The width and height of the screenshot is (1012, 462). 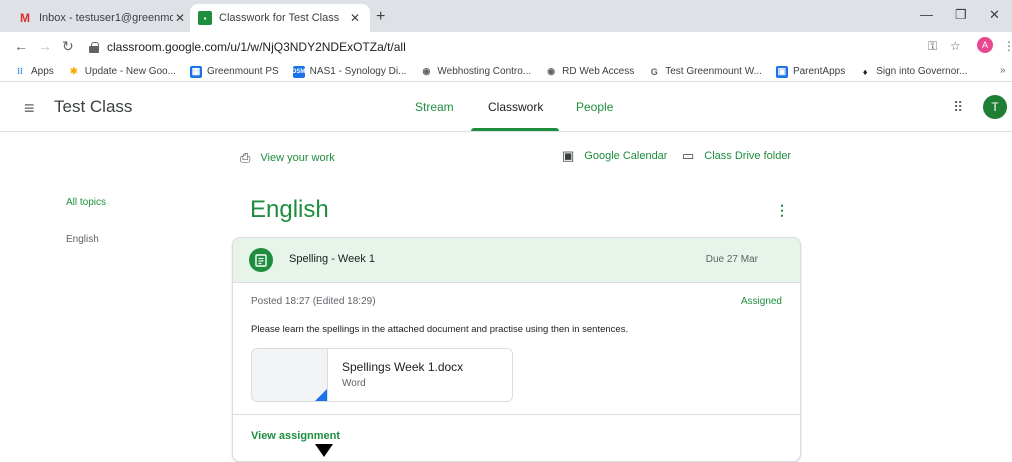 I want to click on pinwheel-icon: ✱, so click(x=74, y=71).